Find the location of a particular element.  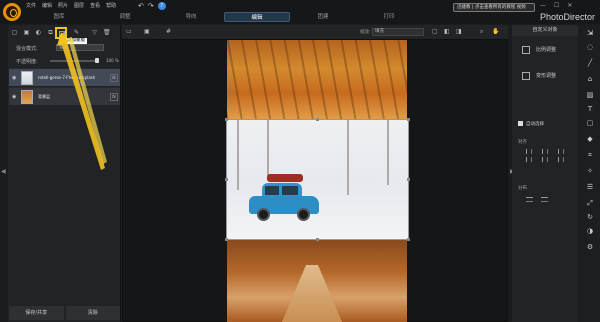

move-tool-icon: ⇲ is located at coordinates (590, 33).